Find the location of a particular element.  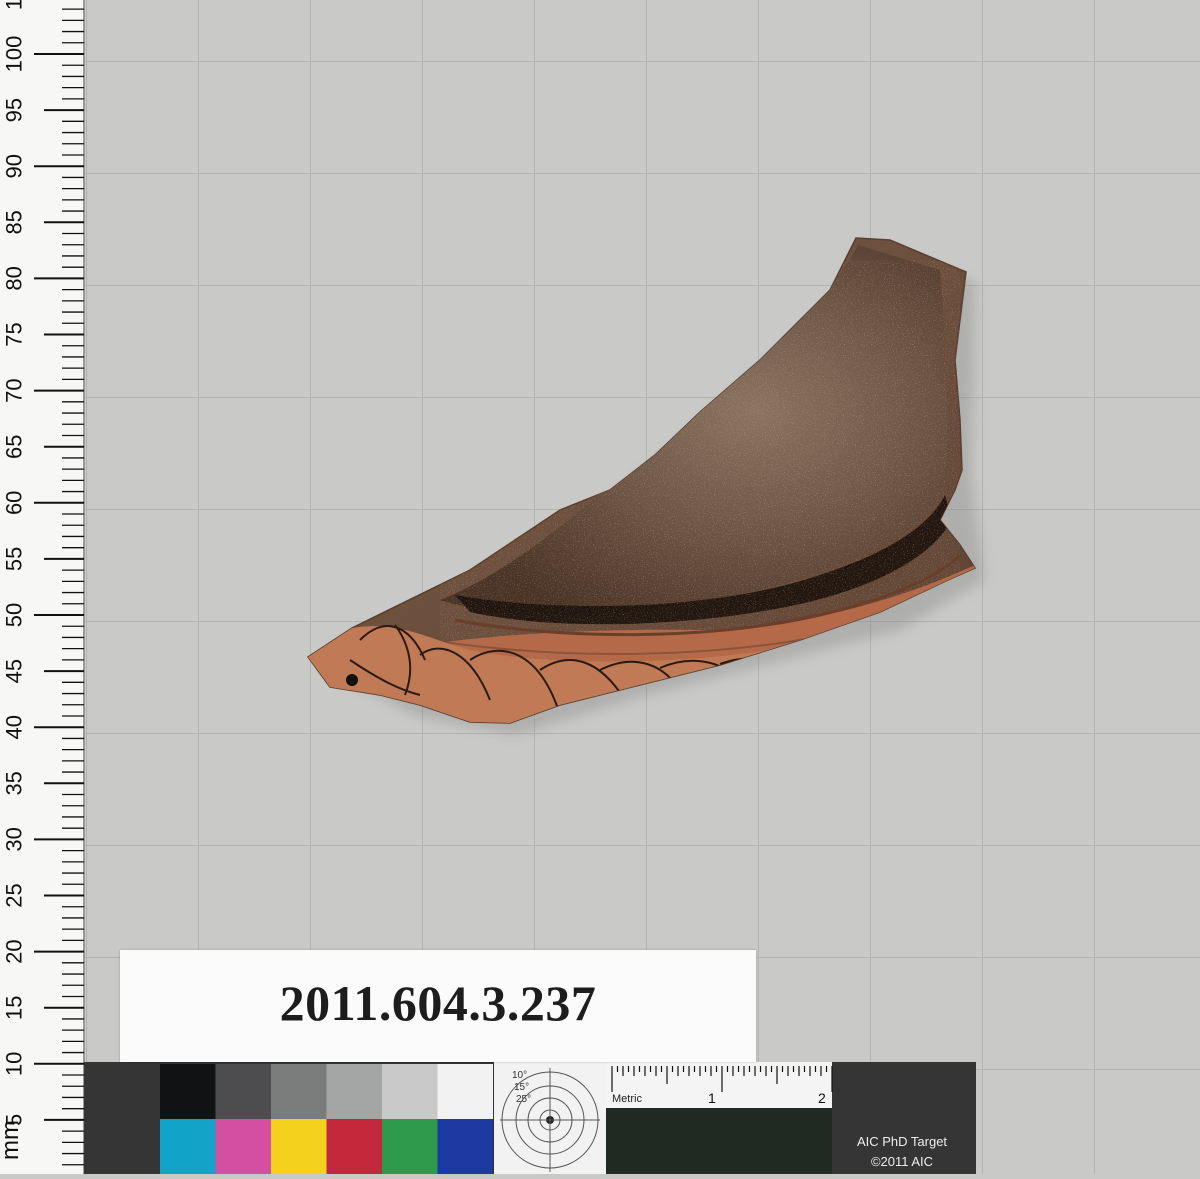

ruler-label: 90 is located at coordinates (14, 166).